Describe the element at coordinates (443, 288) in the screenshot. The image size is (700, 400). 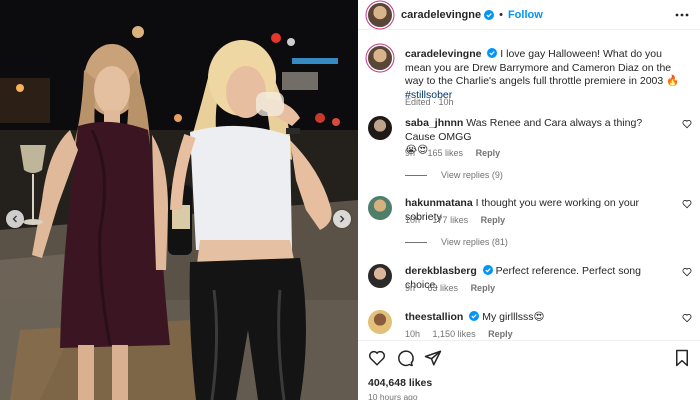
I see `comment-likes: 63 likes` at that location.